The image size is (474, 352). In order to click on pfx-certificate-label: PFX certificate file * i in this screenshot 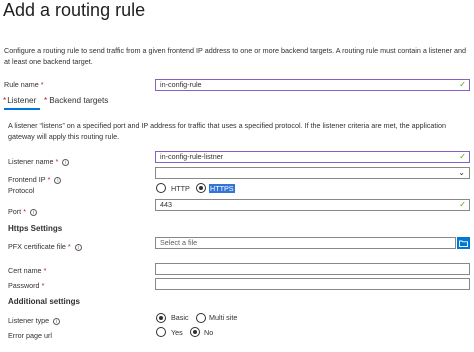, I will do `click(45, 247)`.